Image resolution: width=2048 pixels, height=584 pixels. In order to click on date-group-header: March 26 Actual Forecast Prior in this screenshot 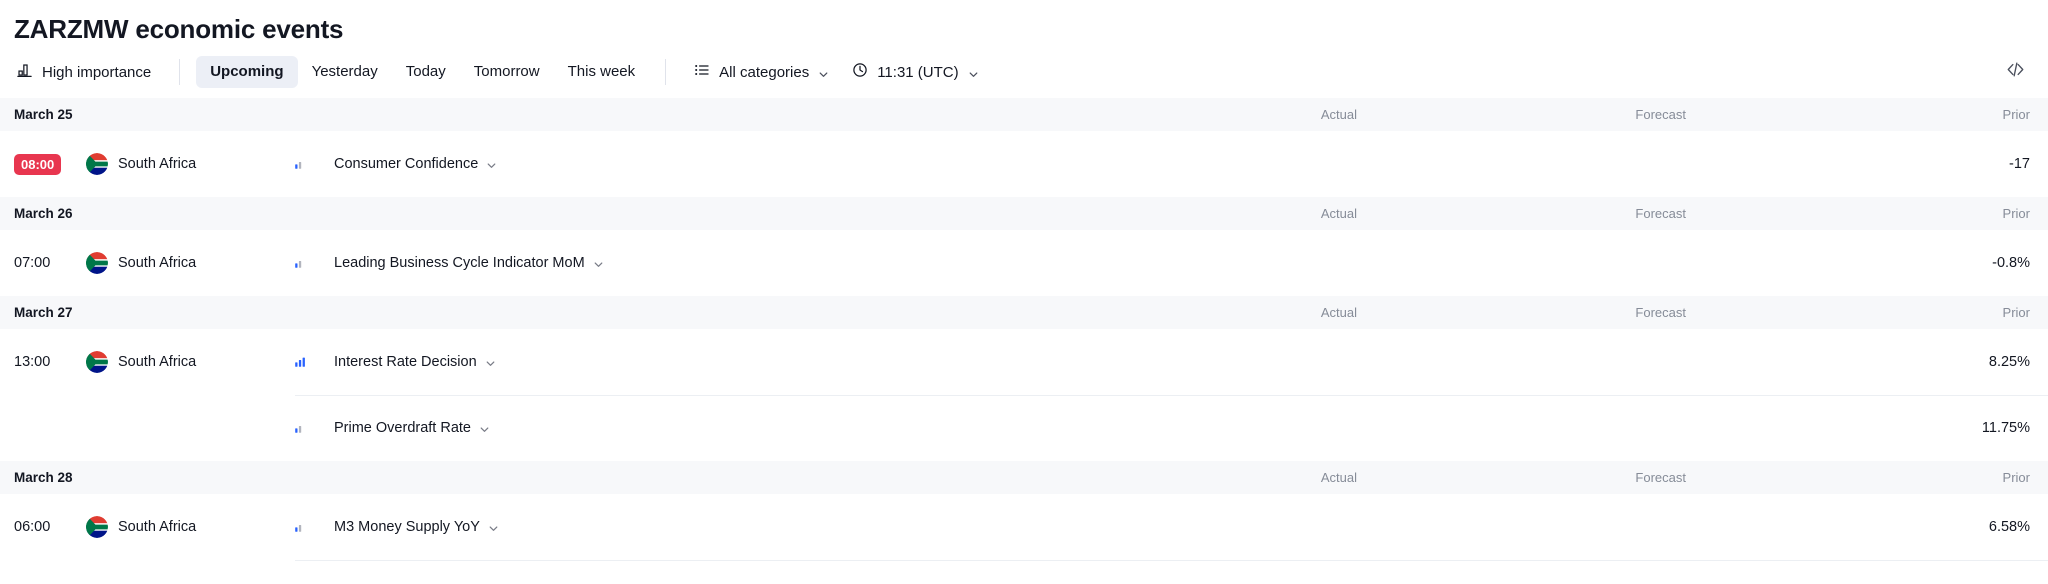, I will do `click(1024, 213)`.